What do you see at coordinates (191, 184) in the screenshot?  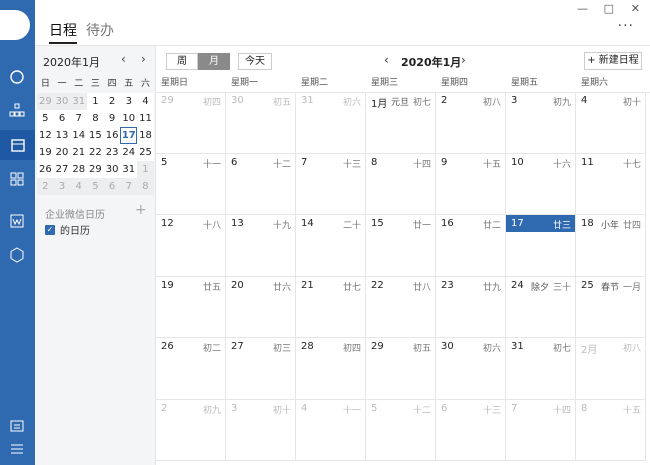 I see `day-cell: 5 十一` at bounding box center [191, 184].